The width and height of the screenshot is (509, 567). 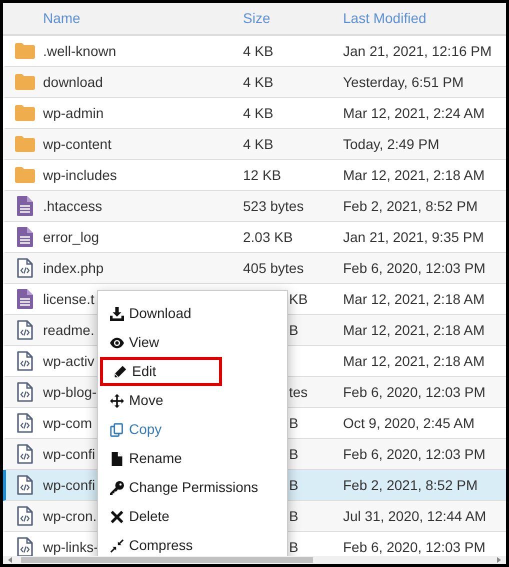 I want to click on file-name: wp-includes, so click(x=80, y=175).